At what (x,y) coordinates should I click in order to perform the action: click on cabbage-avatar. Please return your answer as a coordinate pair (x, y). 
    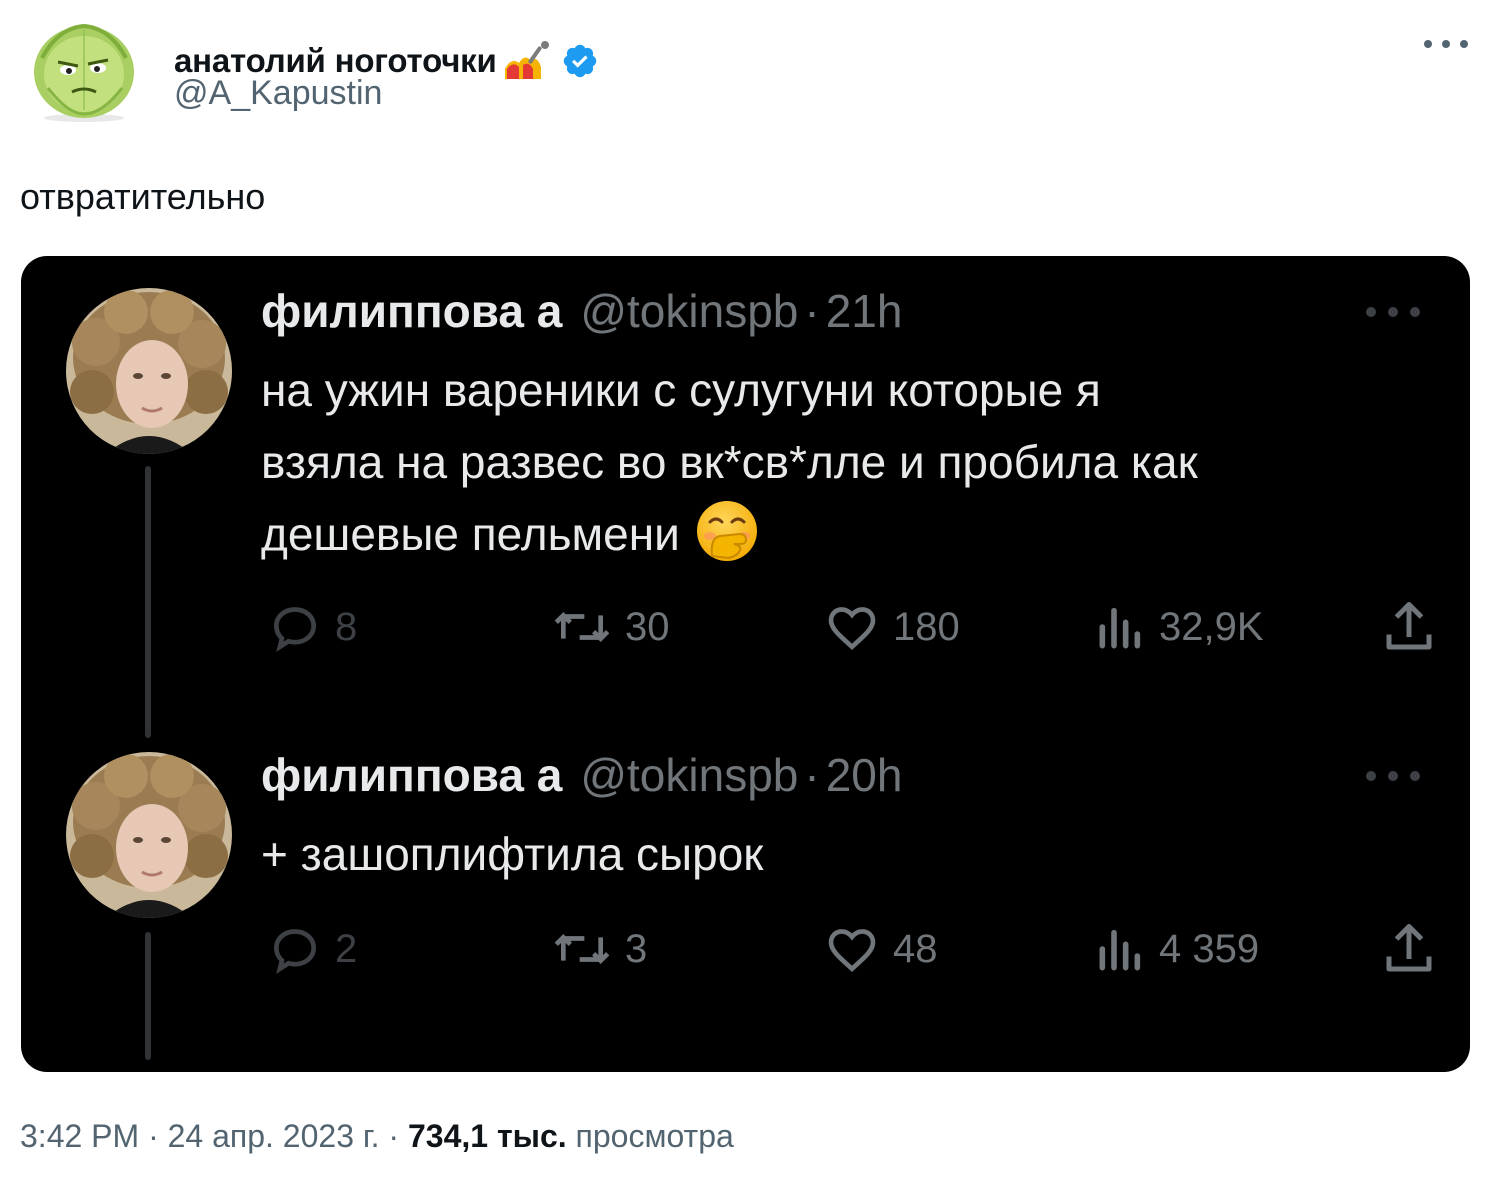
    Looking at the image, I should click on (84, 70).